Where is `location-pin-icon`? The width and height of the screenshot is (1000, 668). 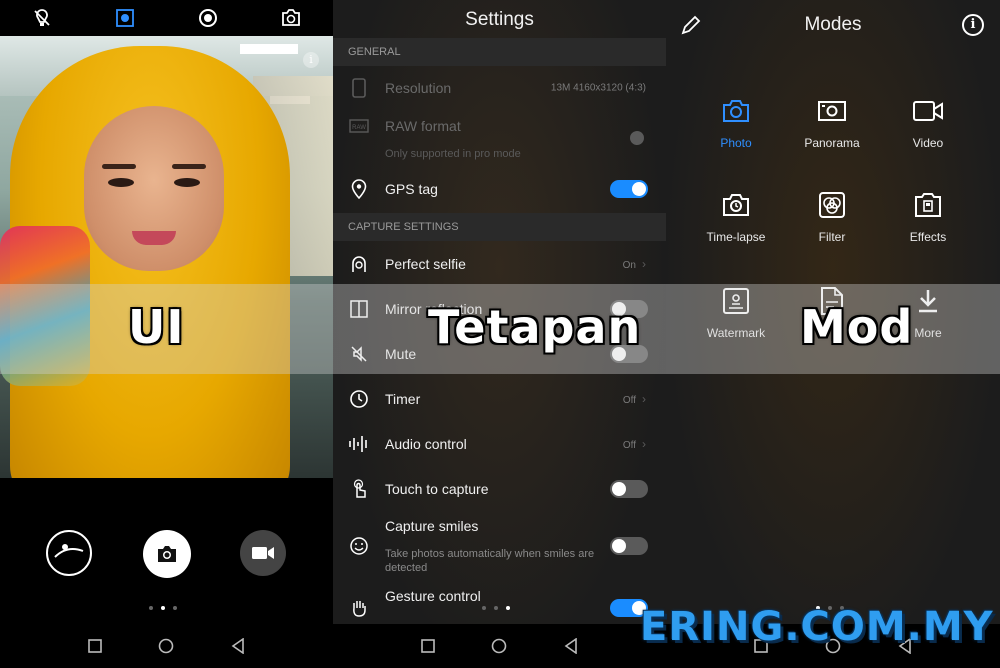 location-pin-icon is located at coordinates (359, 189).